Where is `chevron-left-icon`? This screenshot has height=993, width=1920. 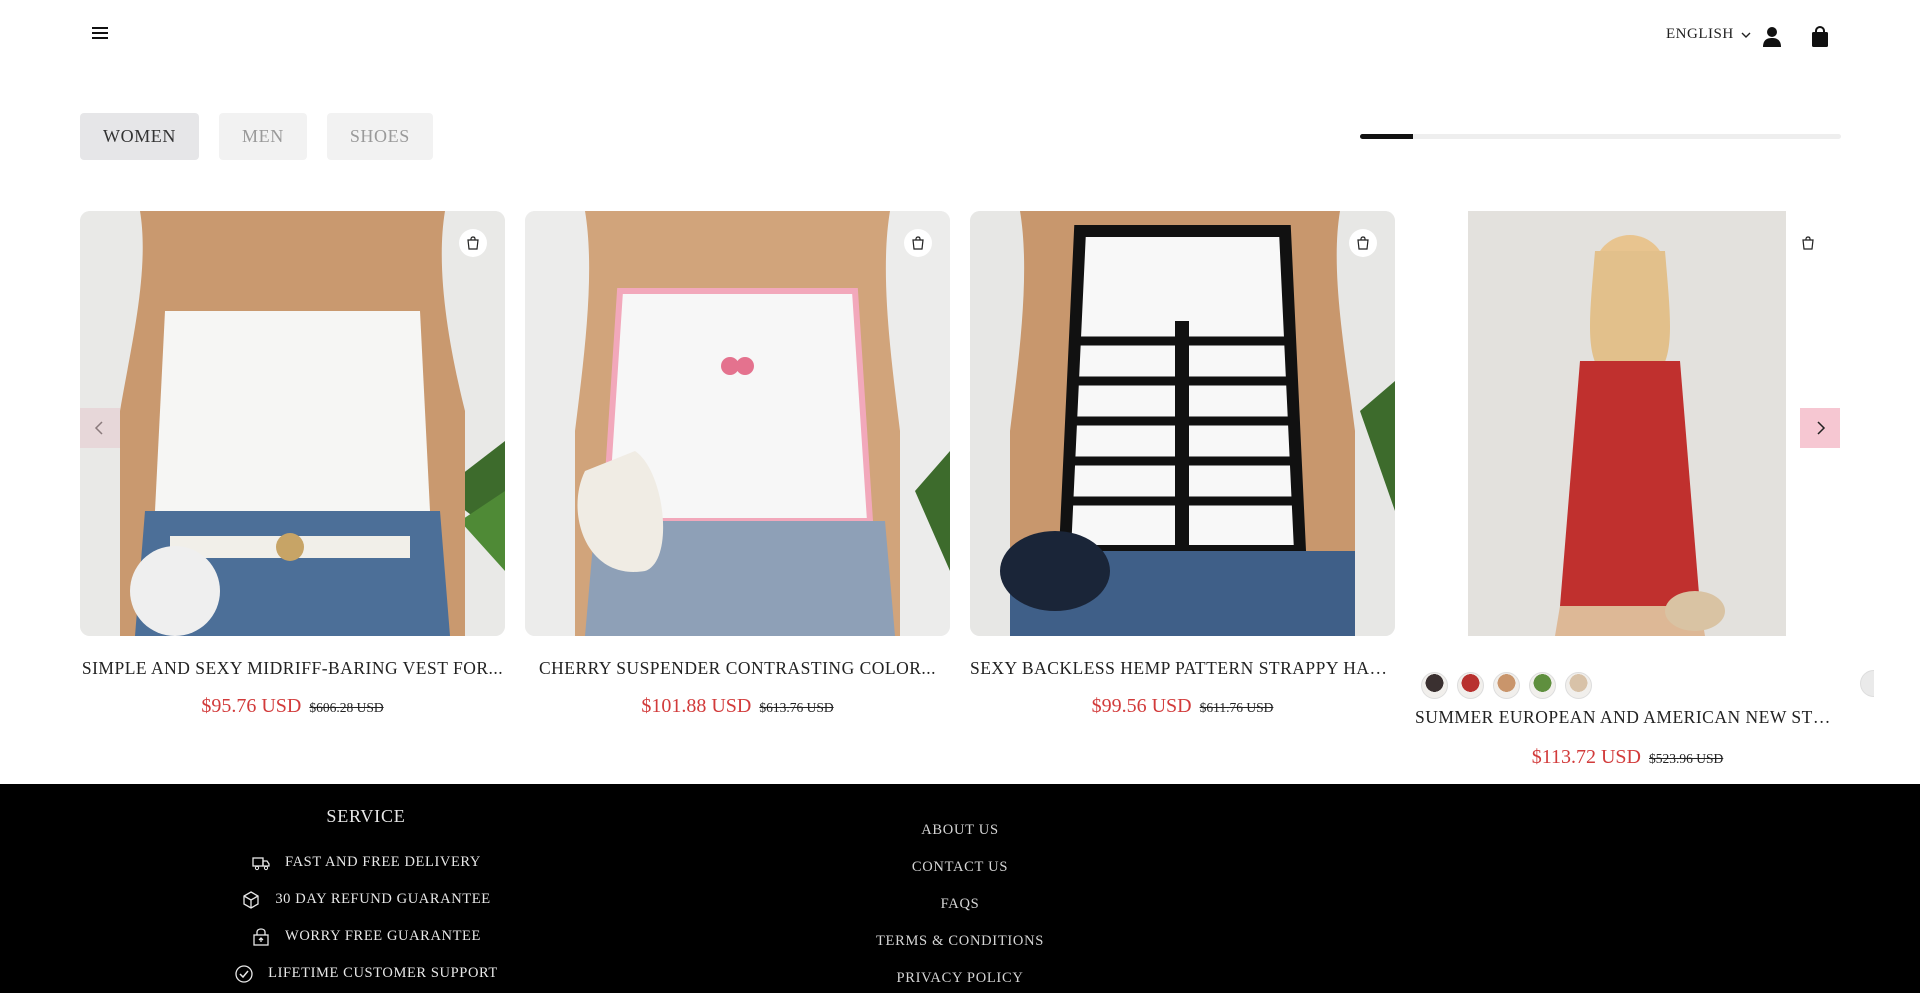
chevron-left-icon is located at coordinates (98, 428).